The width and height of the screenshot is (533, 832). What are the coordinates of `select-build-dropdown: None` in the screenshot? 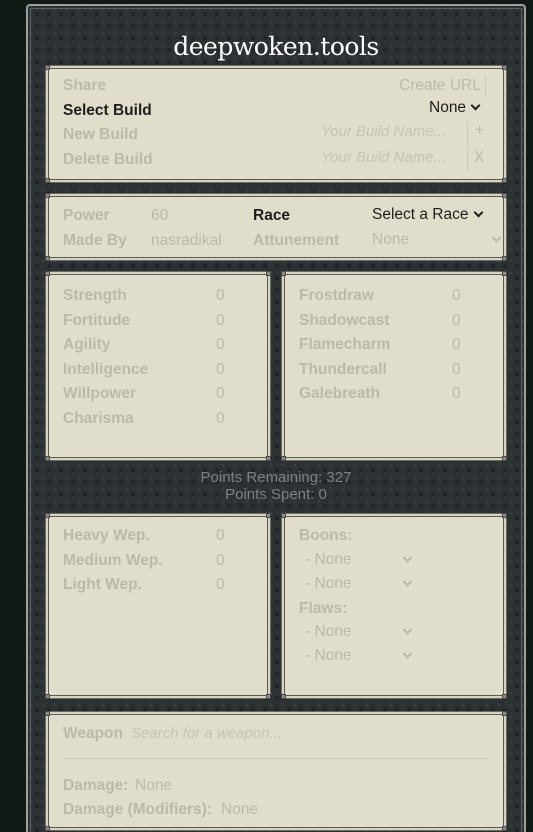 It's located at (455, 108).